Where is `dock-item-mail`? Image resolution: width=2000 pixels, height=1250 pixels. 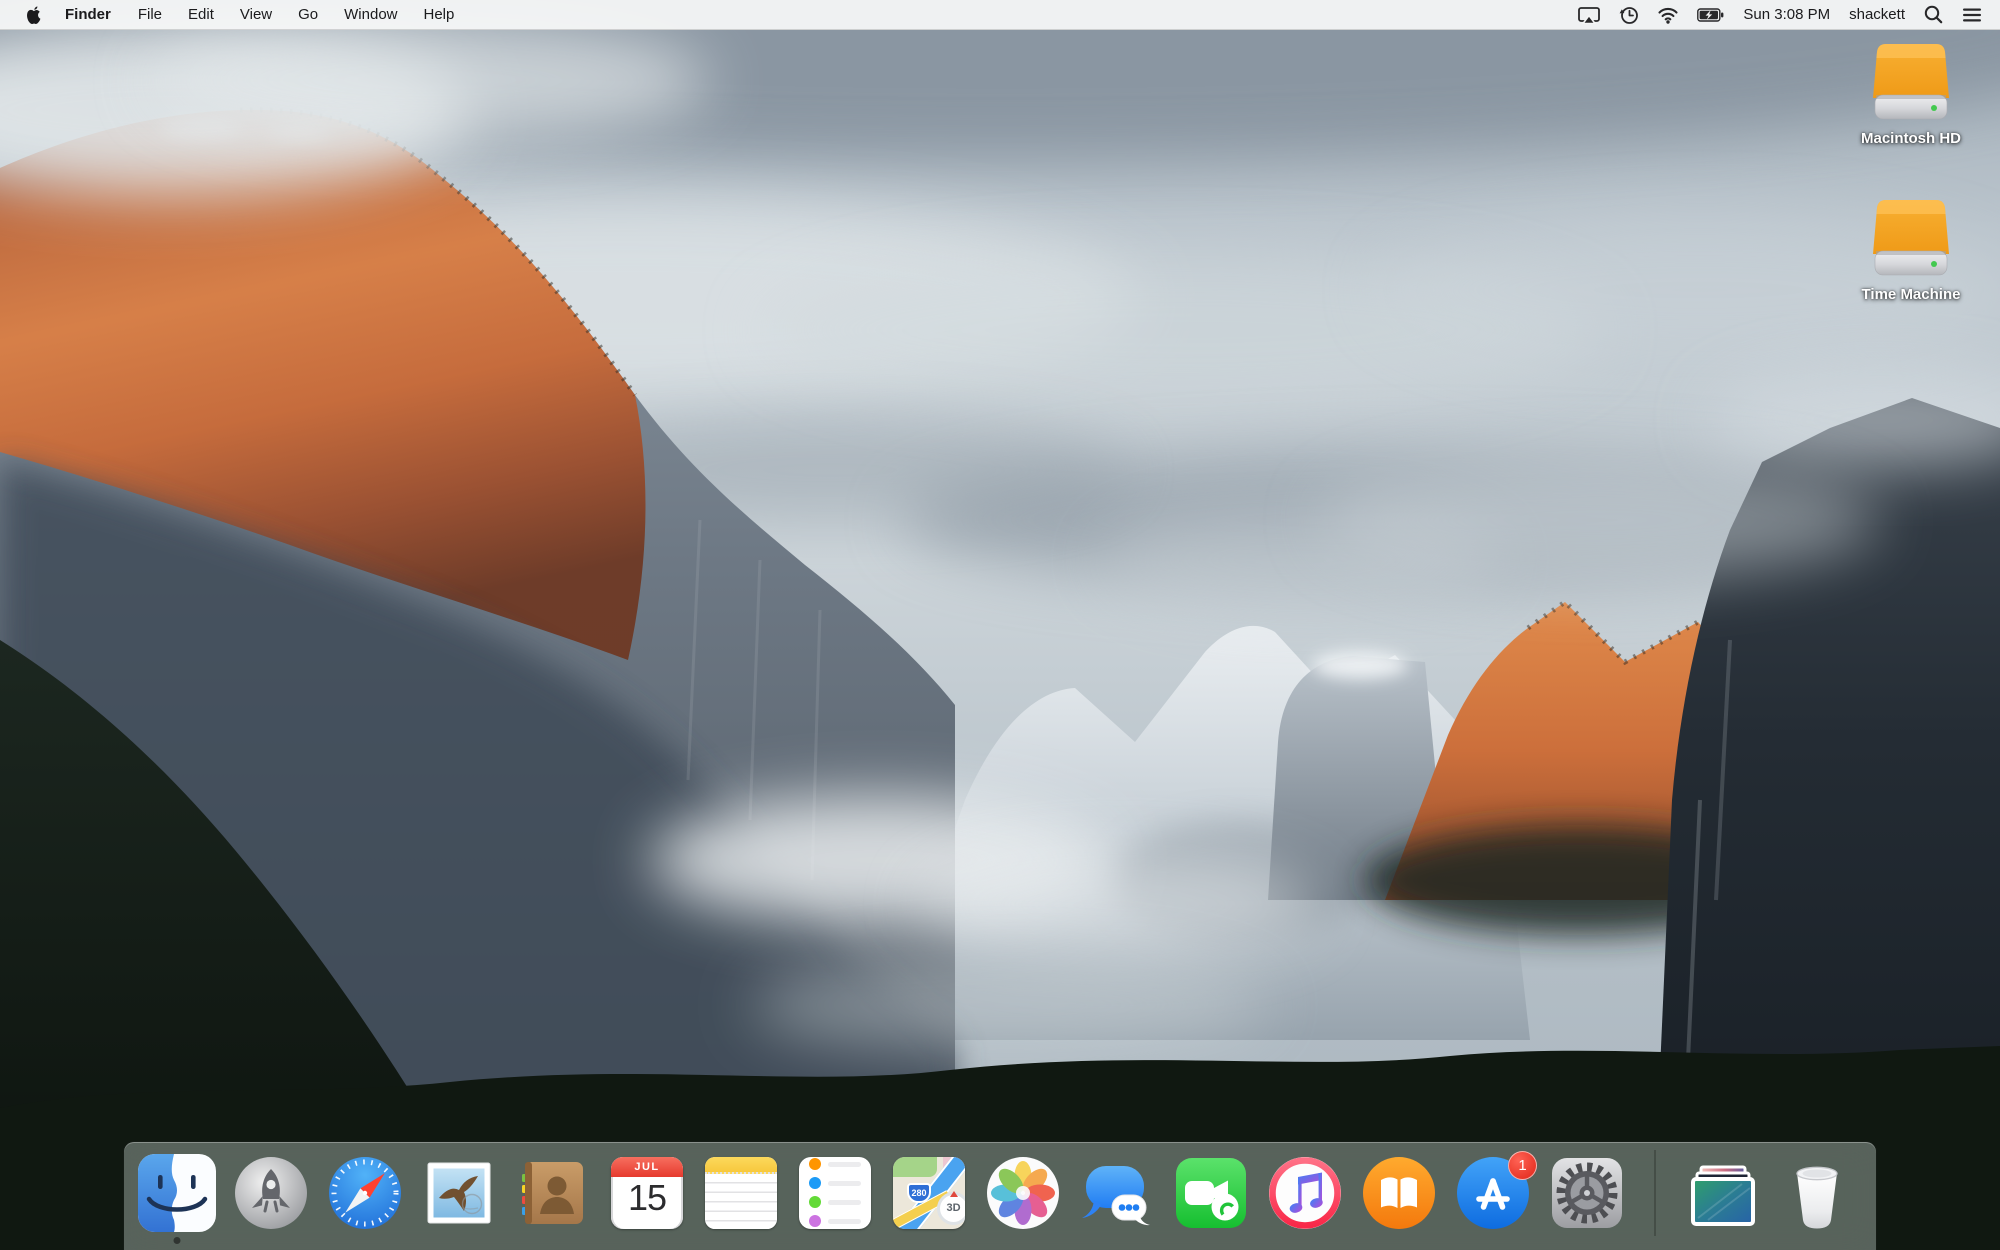
dock-item-mail is located at coordinates (459, 1193).